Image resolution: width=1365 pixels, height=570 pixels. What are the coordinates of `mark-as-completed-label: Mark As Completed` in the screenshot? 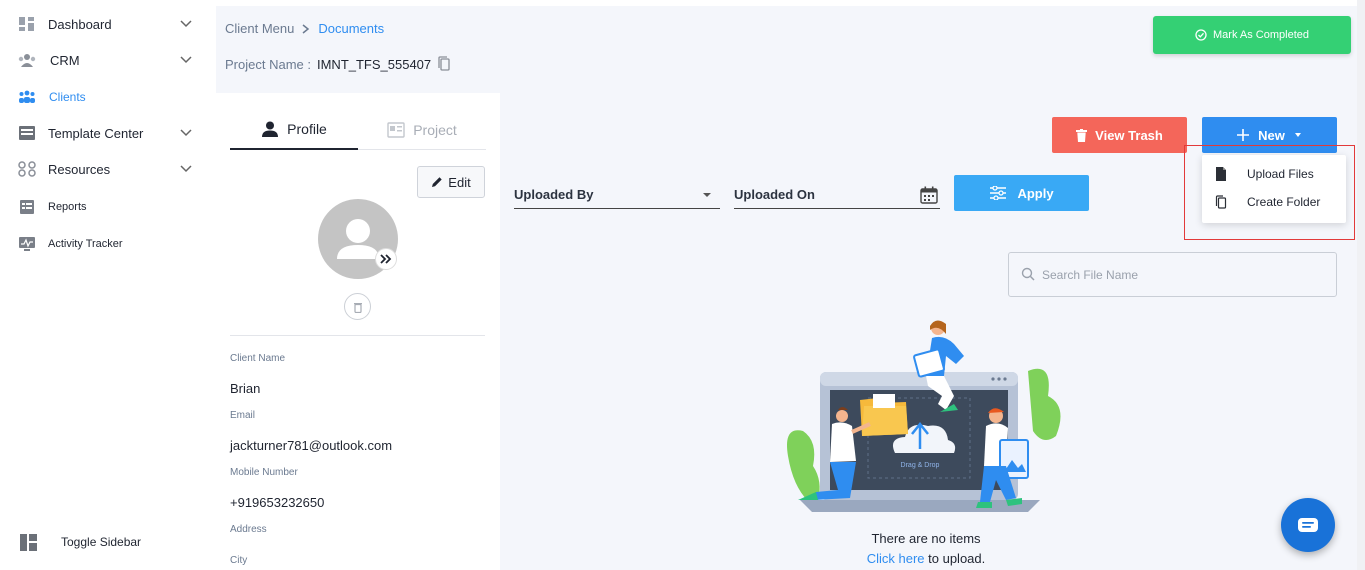 It's located at (1261, 35).